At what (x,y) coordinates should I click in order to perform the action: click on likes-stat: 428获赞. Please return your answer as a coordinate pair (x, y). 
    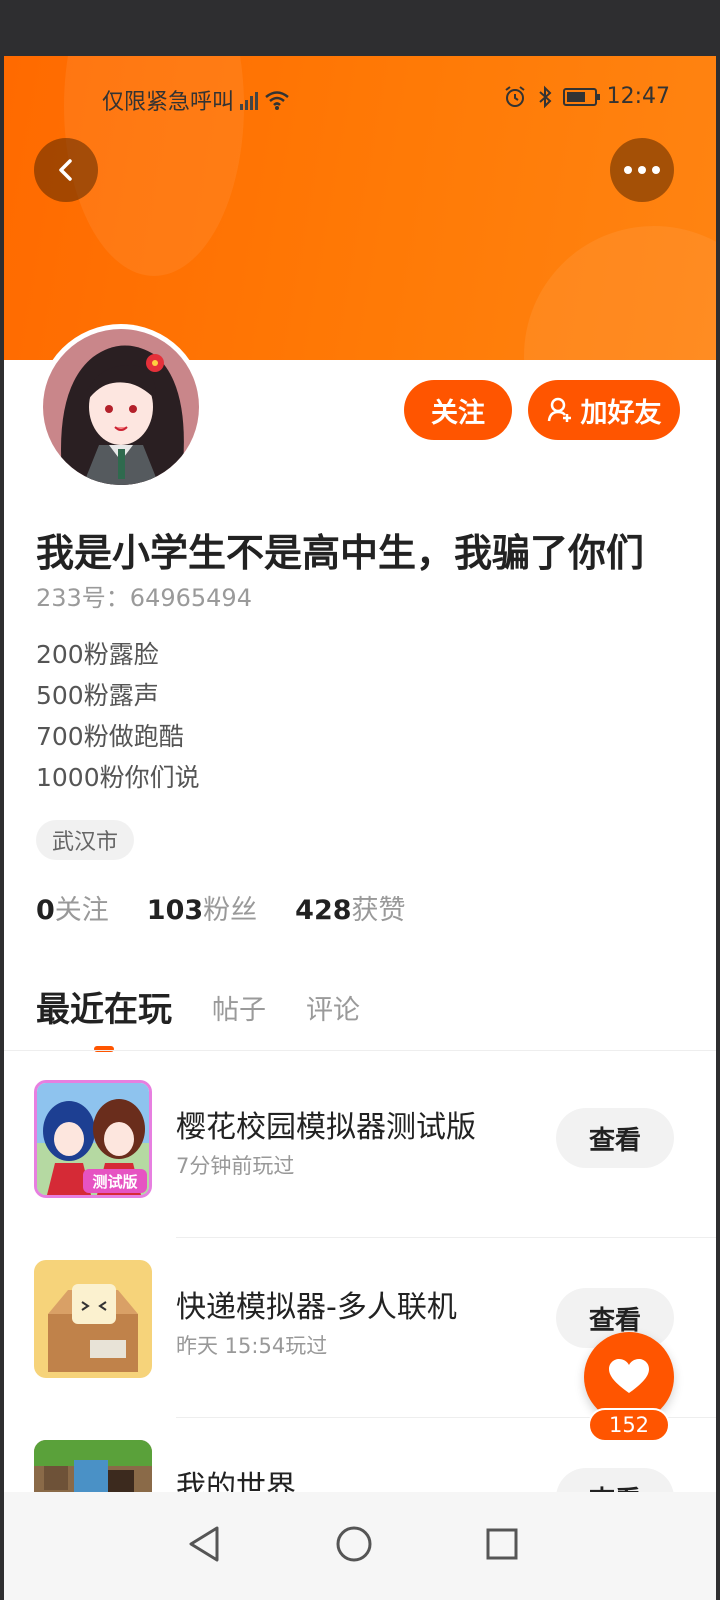
    Looking at the image, I should click on (350, 907).